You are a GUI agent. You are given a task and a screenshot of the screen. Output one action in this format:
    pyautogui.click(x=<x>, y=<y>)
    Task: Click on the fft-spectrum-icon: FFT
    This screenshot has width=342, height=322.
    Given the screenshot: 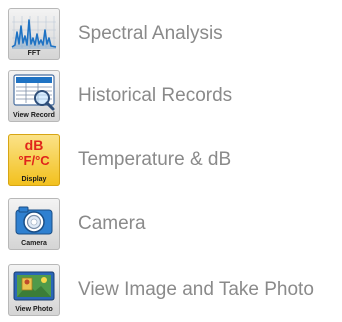 What is the action you would take?
    pyautogui.click(x=34, y=34)
    